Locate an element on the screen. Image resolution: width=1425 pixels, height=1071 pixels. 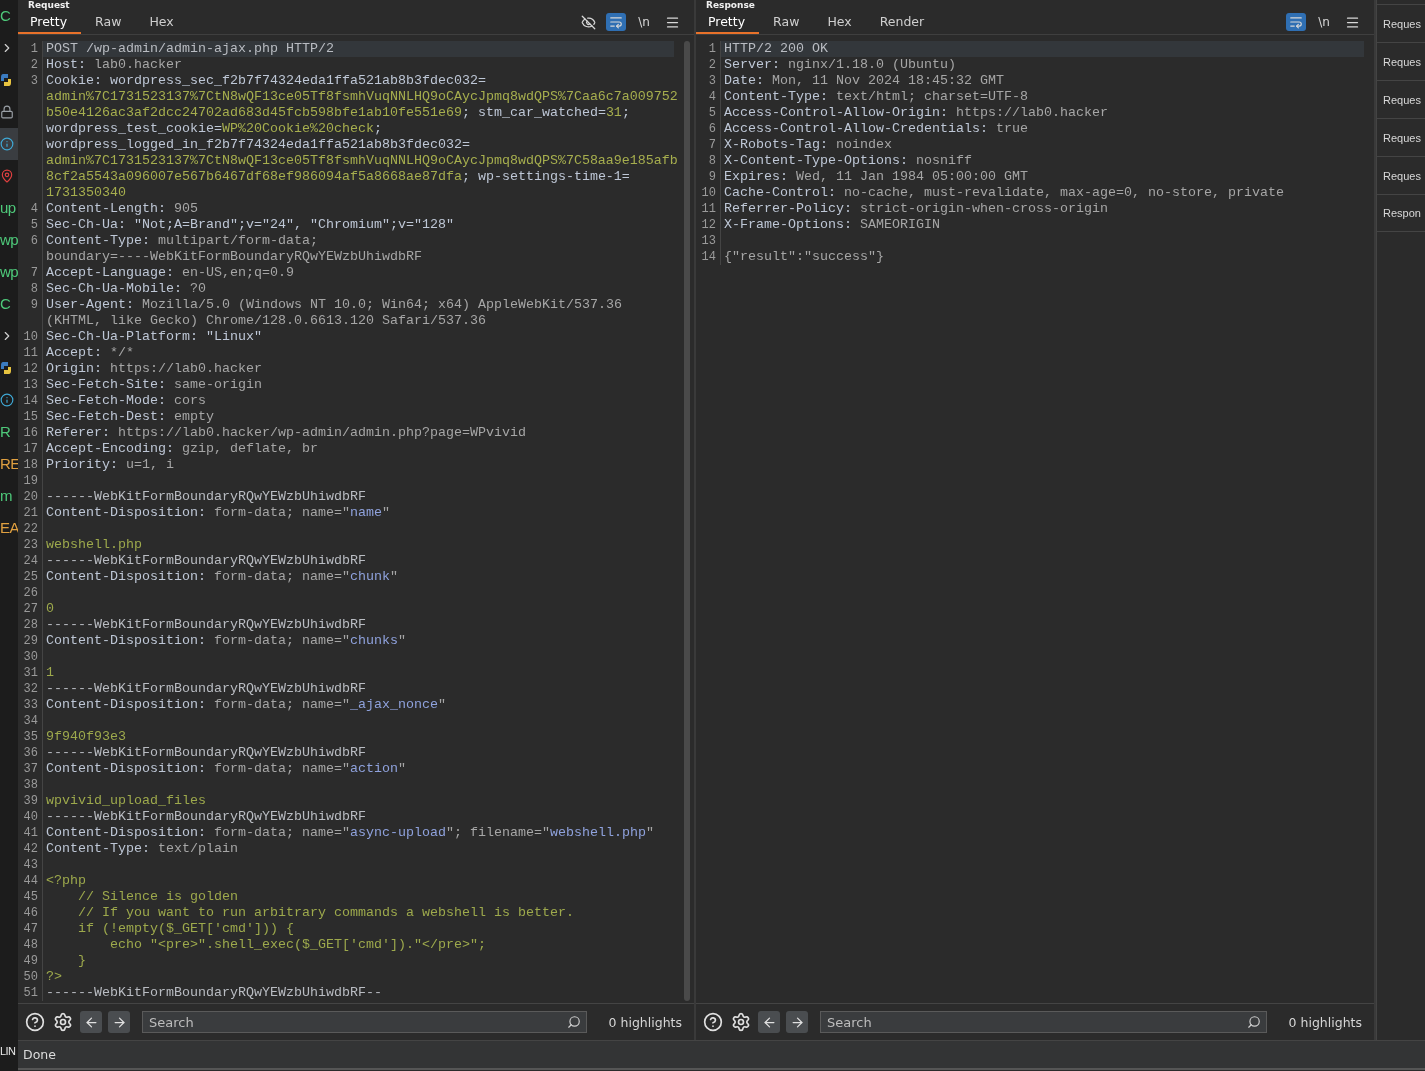
code-line: Content-Disposition: form-data; name="action" is located at coordinates (226, 769).